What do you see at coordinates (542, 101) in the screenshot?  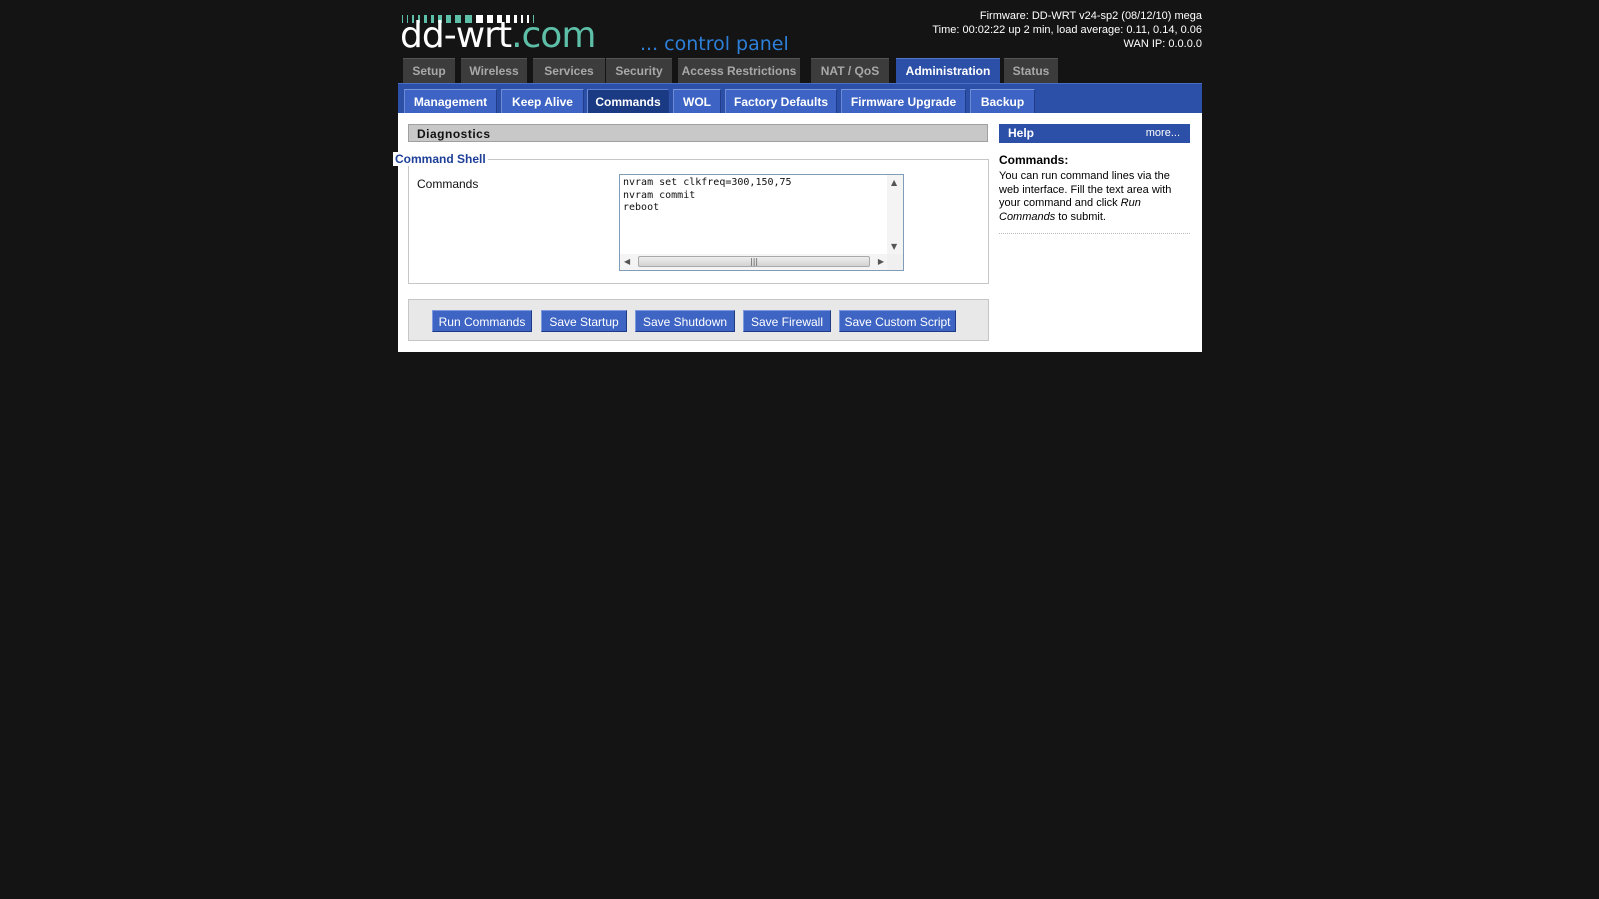 I see `subtab-keep-alive: Keep Alive` at bounding box center [542, 101].